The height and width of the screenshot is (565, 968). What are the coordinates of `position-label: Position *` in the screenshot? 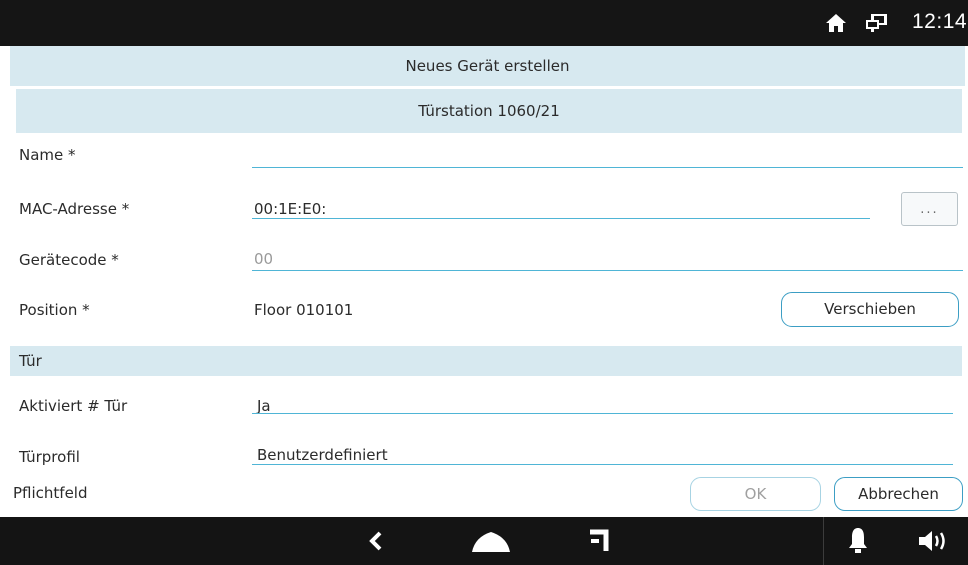 It's located at (54, 310).